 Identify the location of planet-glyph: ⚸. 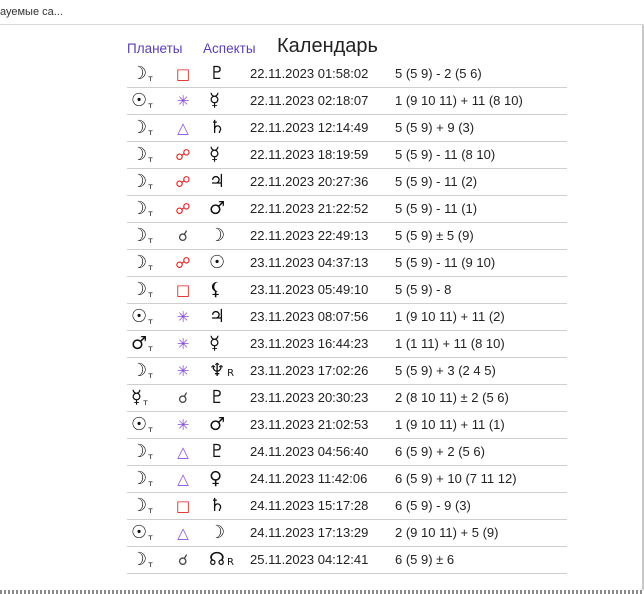
(216, 289).